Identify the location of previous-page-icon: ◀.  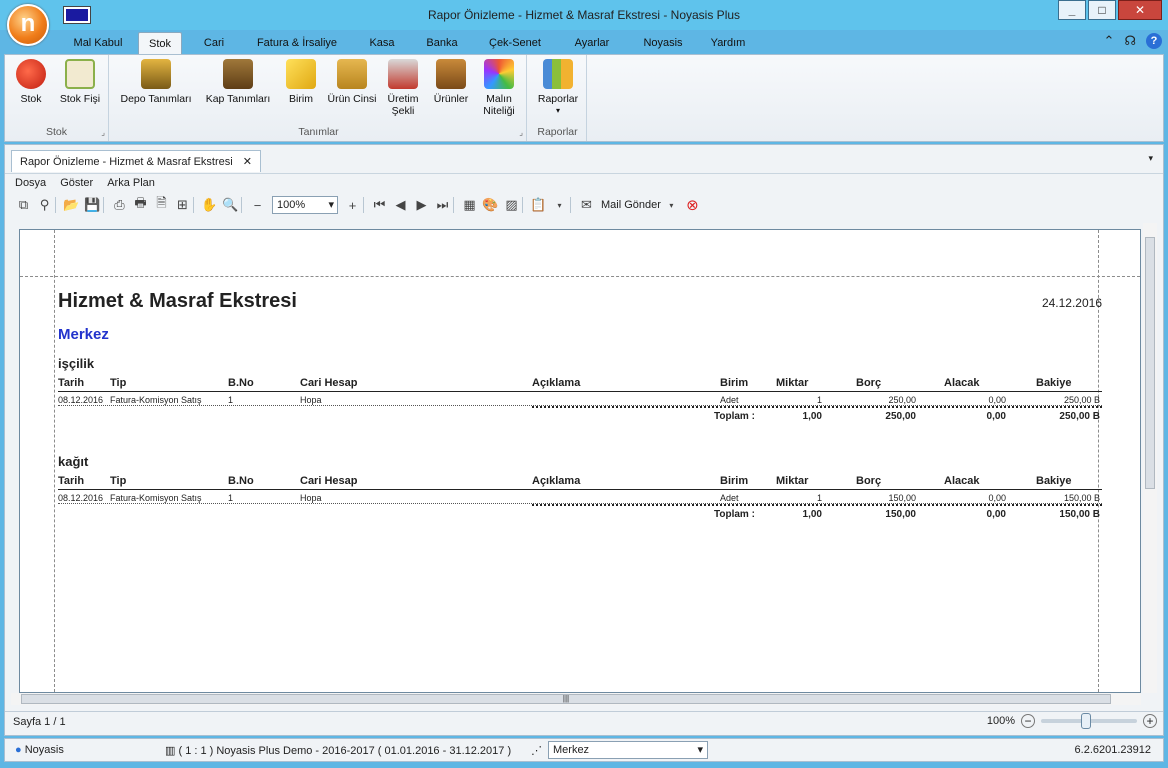
(400, 205).